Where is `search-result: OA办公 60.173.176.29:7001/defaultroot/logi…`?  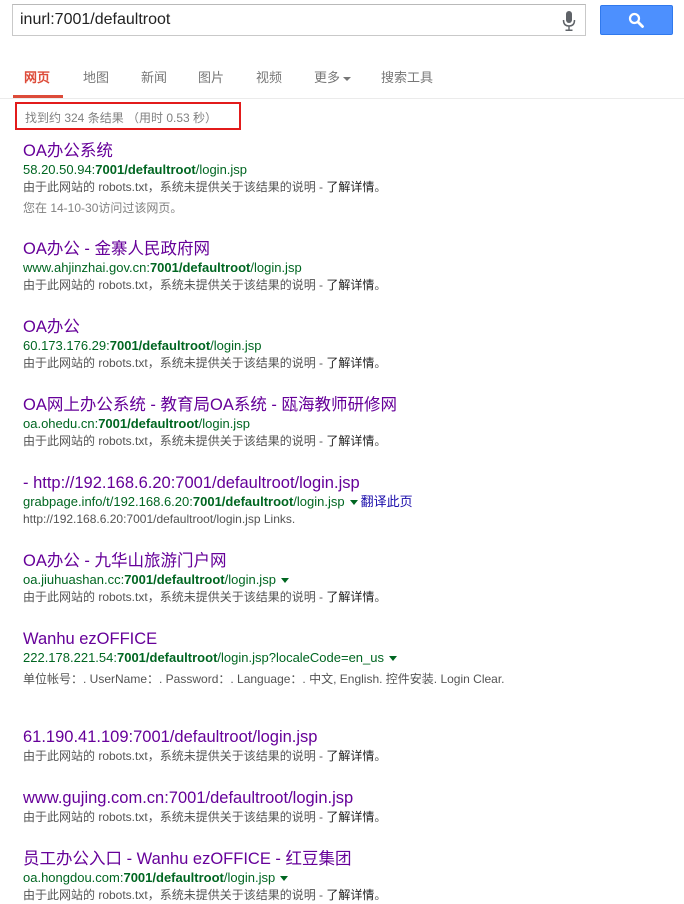 search-result: OA办公 60.173.176.29:7001/defaultroot/logi… is located at coordinates (343, 344).